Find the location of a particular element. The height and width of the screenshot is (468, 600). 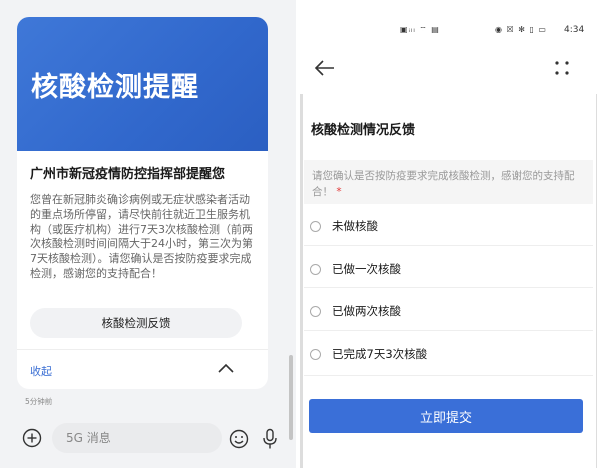

option-completed-three: 已完成7天3次核酸 is located at coordinates (445, 354).